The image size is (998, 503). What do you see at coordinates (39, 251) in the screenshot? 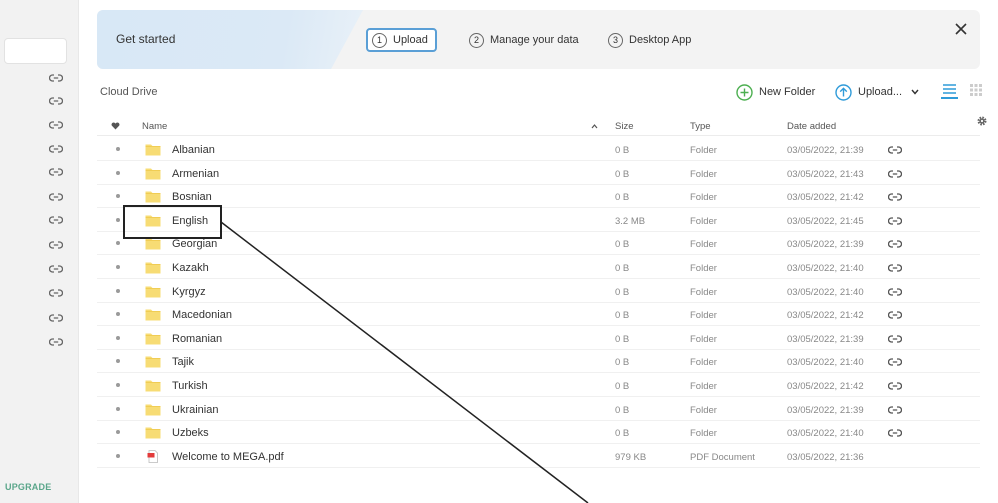
I see `left-sidebar: UPGRADE` at bounding box center [39, 251].